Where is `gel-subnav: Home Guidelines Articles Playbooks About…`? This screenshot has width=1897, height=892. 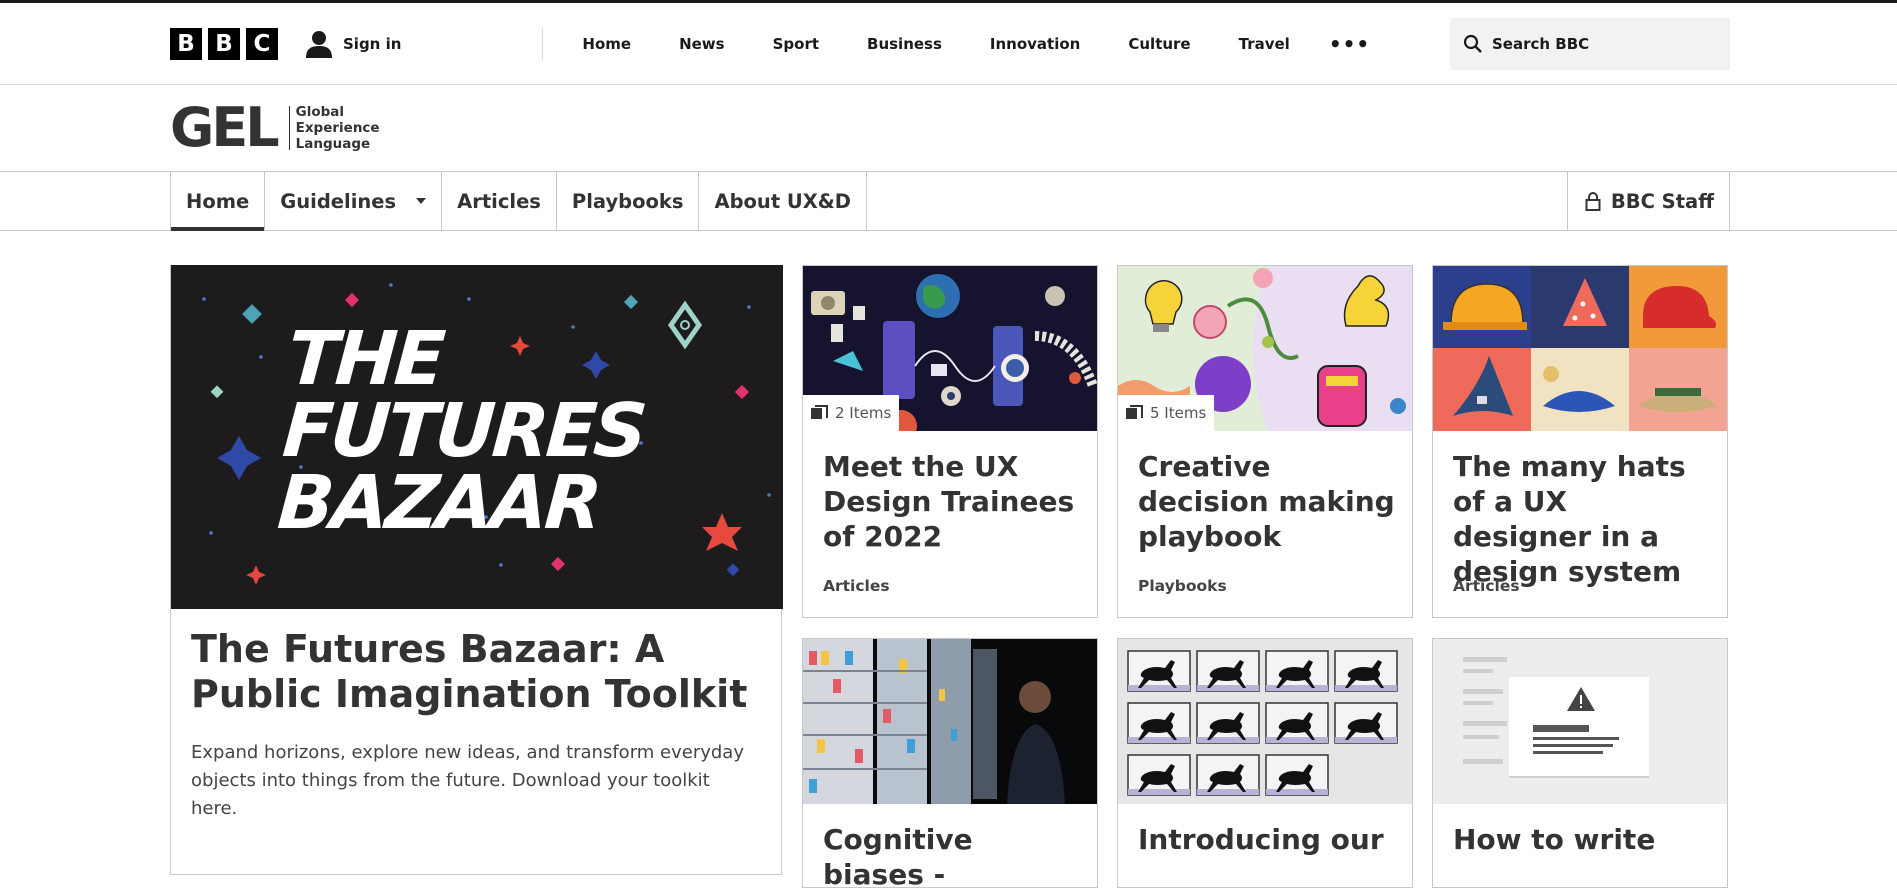 gel-subnav: Home Guidelines Articles Playbooks About… is located at coordinates (948, 201).